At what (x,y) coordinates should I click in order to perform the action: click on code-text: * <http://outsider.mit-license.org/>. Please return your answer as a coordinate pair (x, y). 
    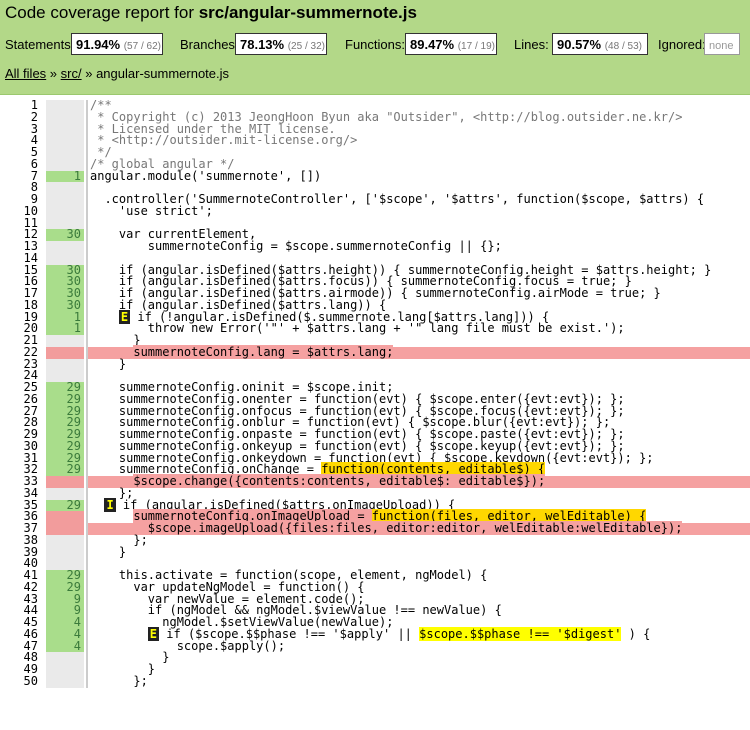
    Looking at the image, I should click on (418, 140).